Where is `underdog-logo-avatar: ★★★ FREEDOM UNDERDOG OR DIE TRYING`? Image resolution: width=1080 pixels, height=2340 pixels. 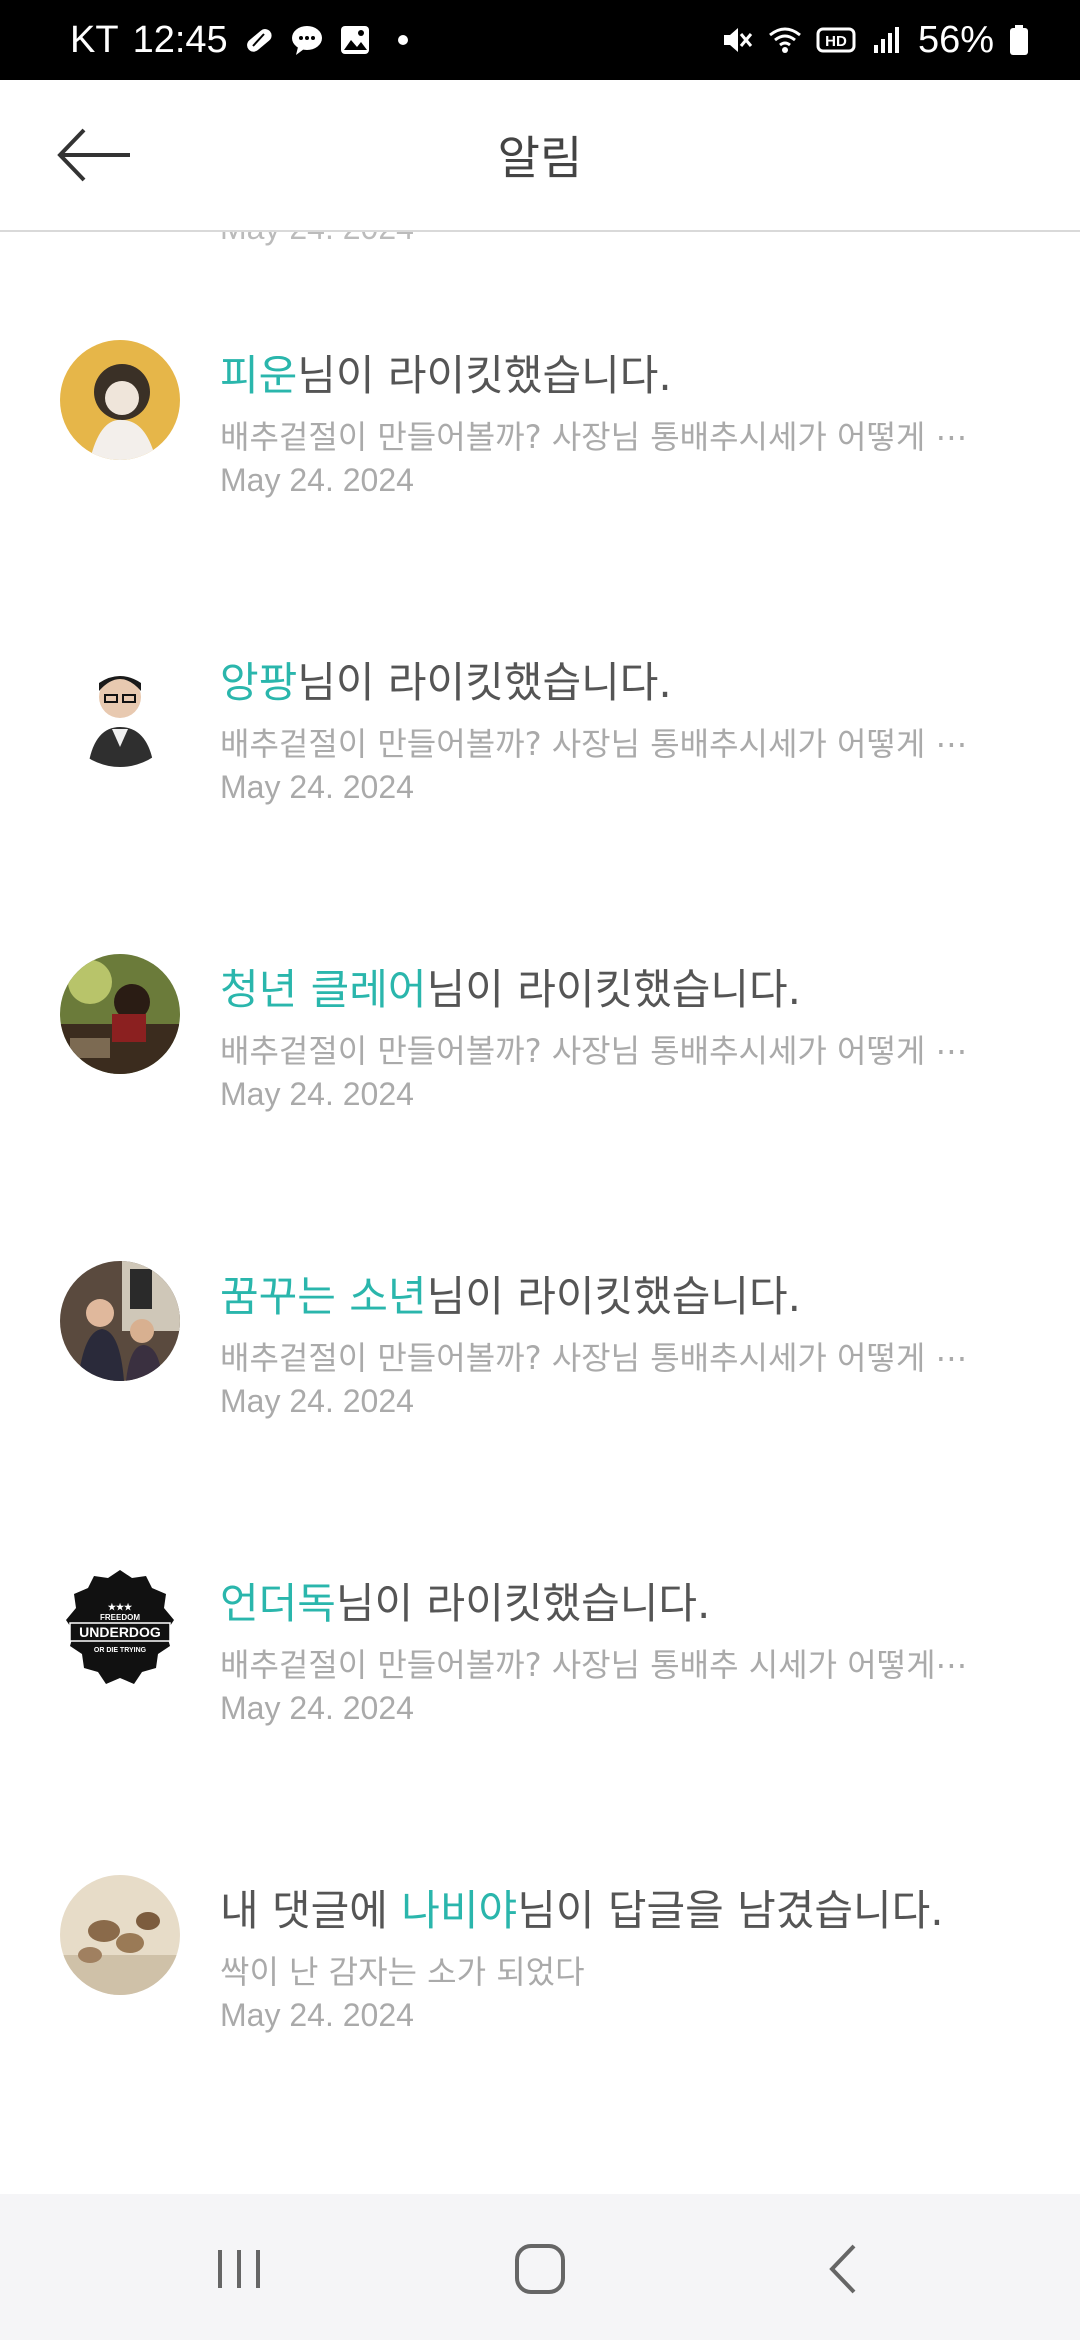
underdog-logo-avatar: ★★★ FREEDOM UNDERDOG OR DIE TRYING is located at coordinates (120, 1628).